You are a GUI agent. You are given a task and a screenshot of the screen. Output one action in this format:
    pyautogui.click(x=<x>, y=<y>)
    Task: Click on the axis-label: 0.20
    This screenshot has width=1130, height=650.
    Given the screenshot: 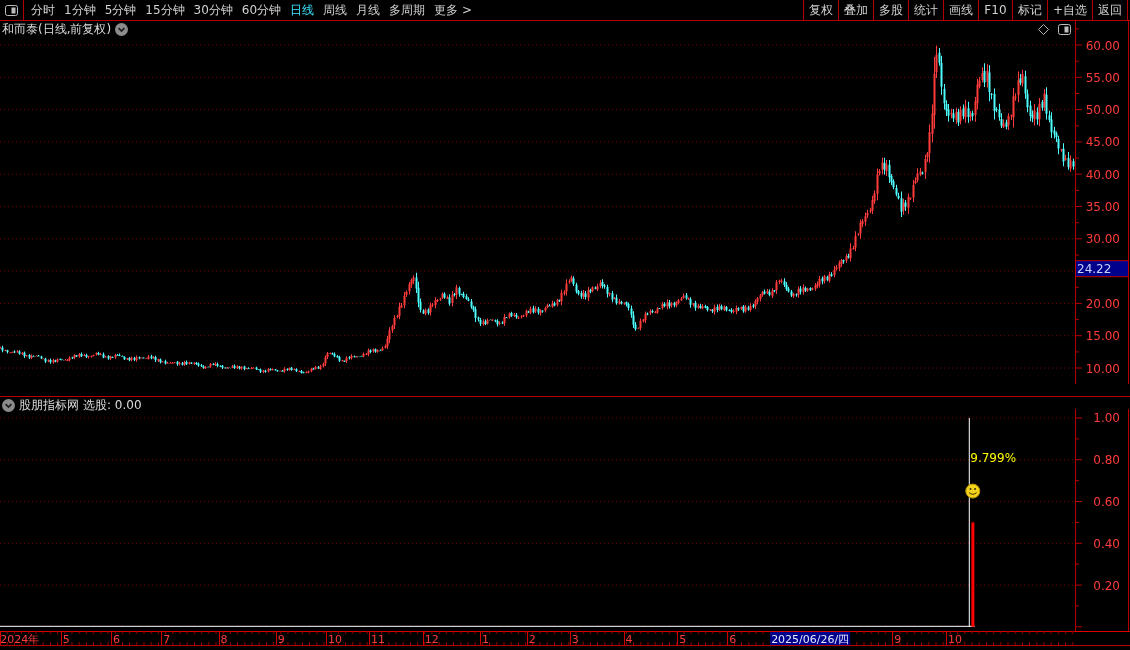 What is the action you would take?
    pyautogui.click(x=1106, y=585)
    